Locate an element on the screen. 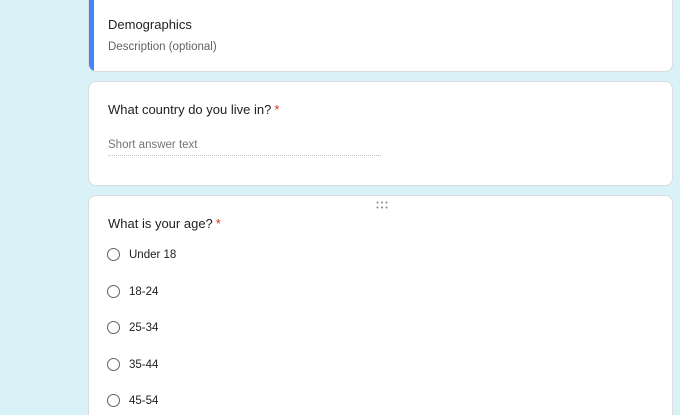  question-text: What country do you live in? is located at coordinates (190, 109).